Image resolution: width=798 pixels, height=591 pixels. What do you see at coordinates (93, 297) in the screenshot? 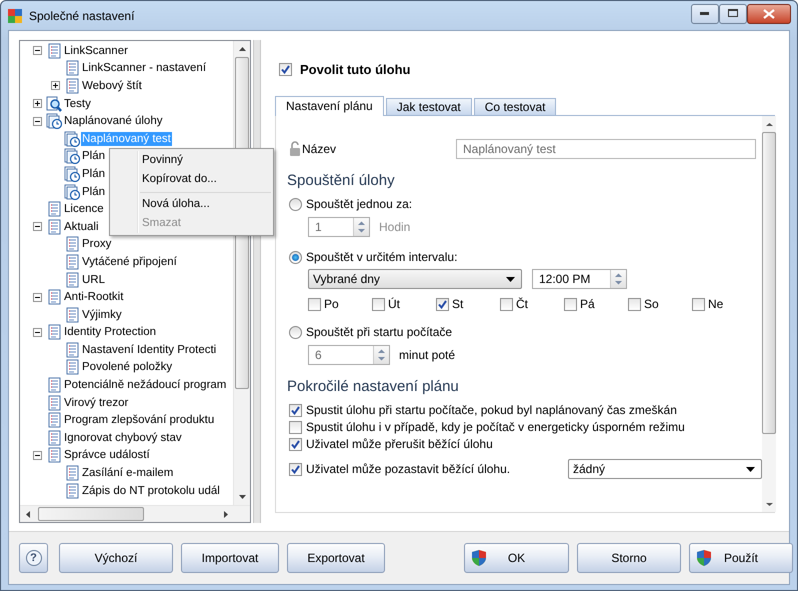
I see `tree-item: Anti-Rootkit` at bounding box center [93, 297].